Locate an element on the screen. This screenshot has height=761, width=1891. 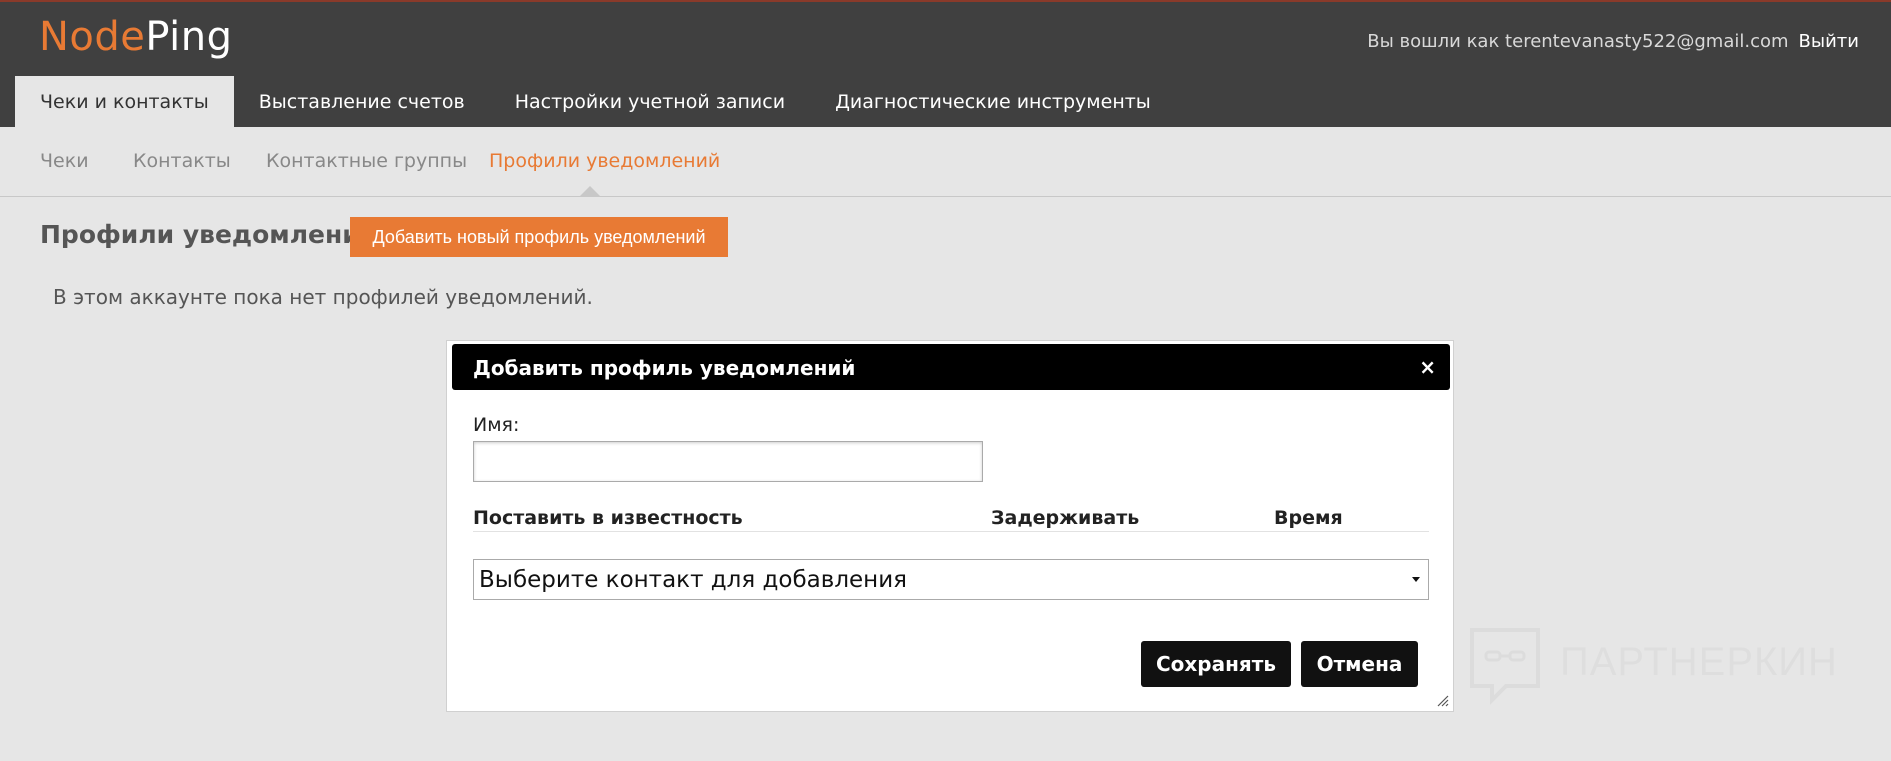
close-icon: × is located at coordinates (1427, 367).